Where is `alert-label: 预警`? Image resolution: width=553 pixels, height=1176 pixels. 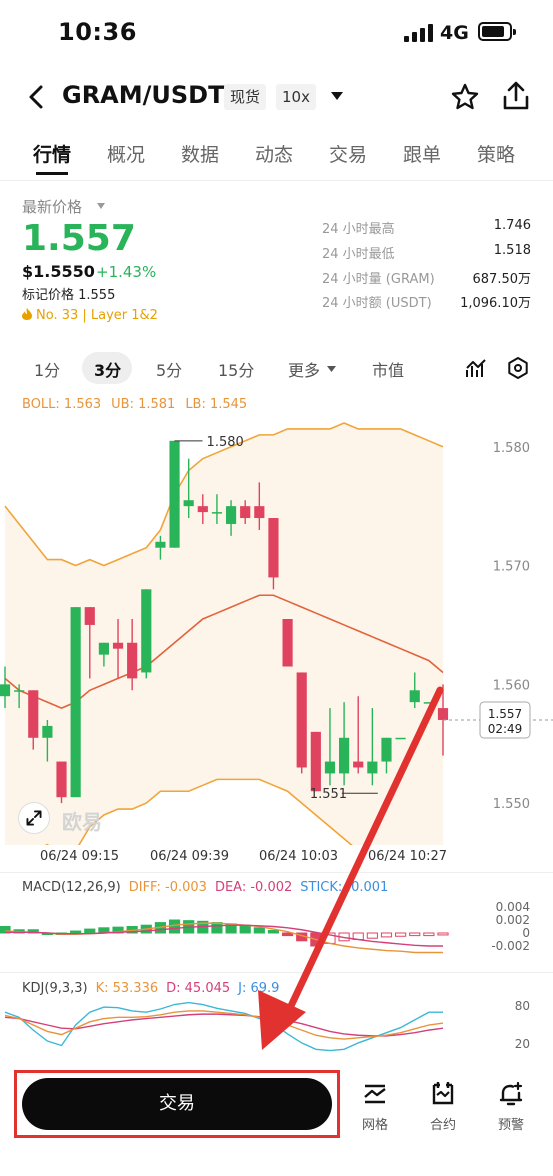 alert-label: 预警 is located at coordinates (510, 1125).